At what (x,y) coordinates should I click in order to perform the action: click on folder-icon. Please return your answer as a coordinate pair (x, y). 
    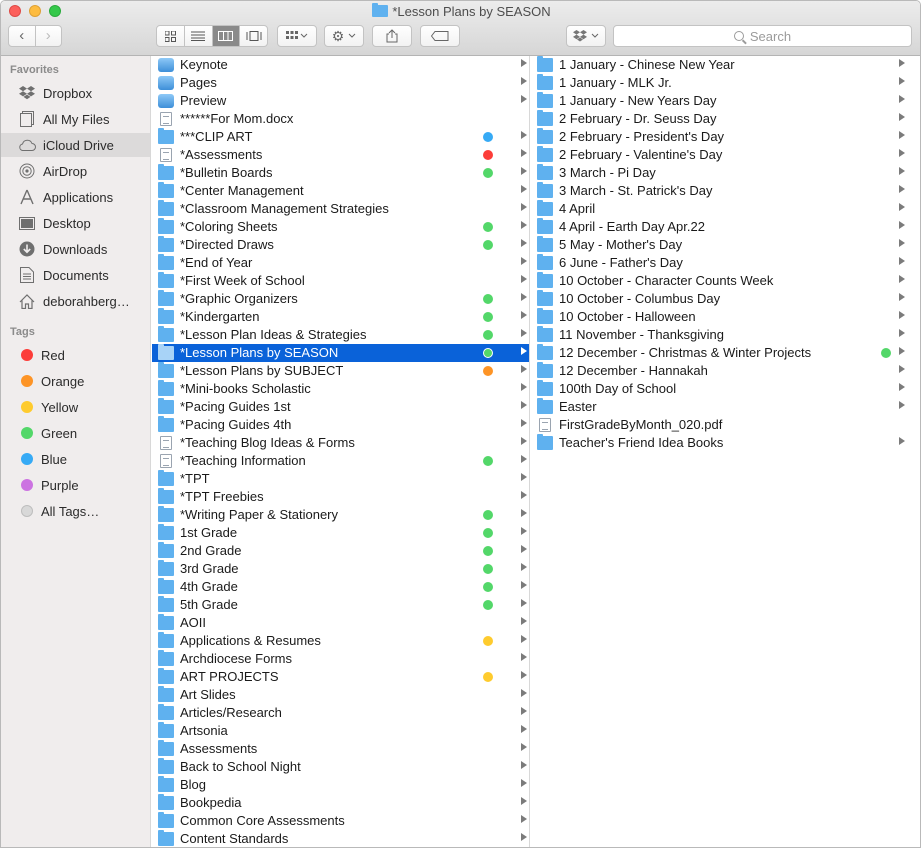
    Looking at the image, I should click on (166, 334).